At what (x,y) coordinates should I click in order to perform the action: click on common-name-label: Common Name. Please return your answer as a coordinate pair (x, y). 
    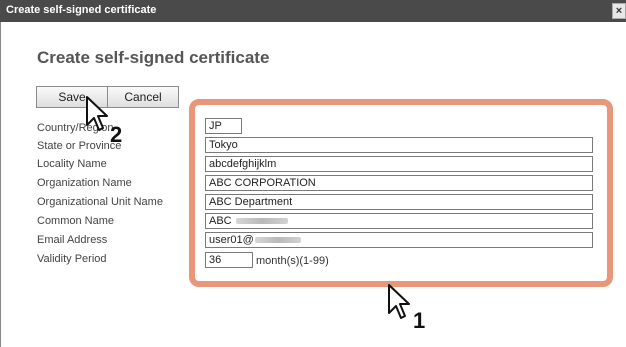
    Looking at the image, I should click on (76, 221).